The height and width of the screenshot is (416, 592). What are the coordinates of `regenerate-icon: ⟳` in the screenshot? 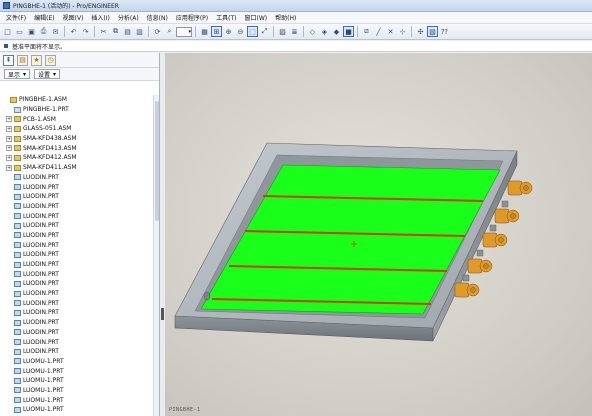 It's located at (157, 31).